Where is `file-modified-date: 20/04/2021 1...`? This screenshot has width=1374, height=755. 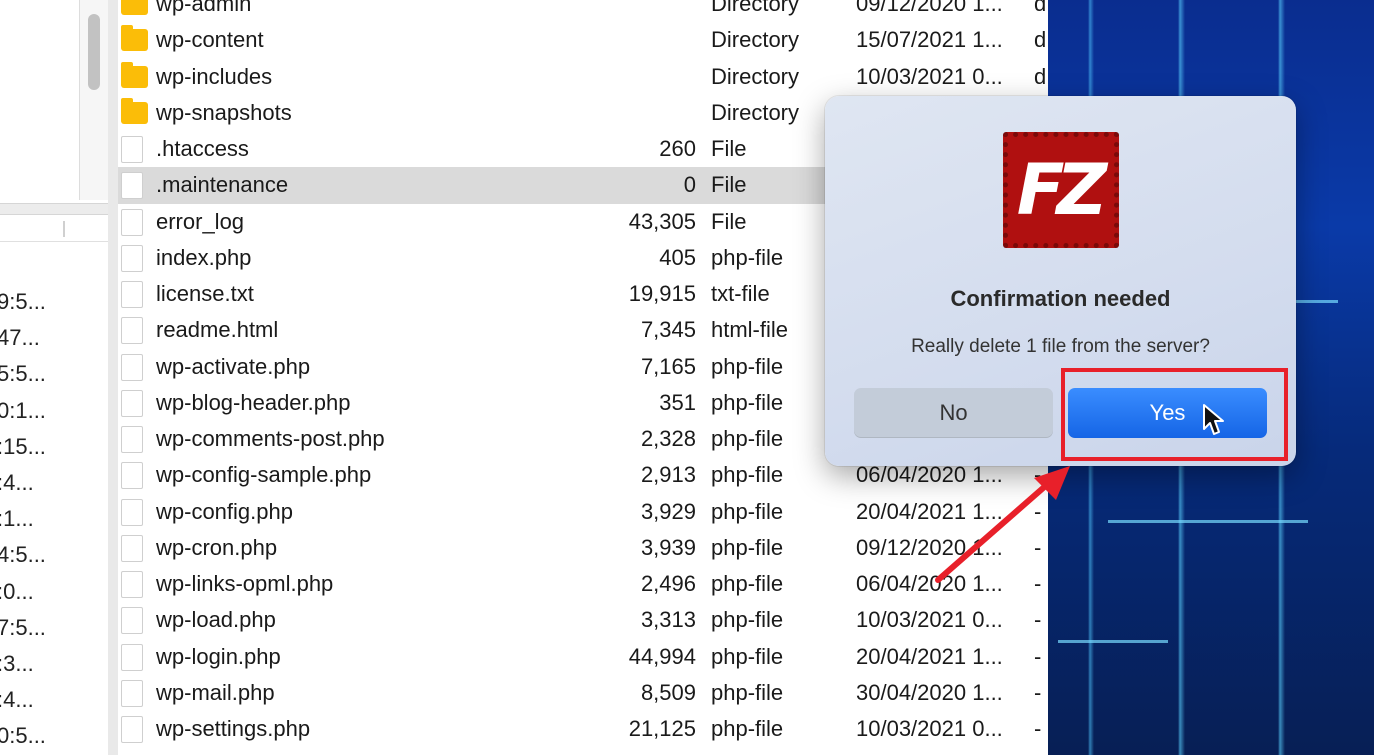
file-modified-date: 20/04/2021 1... is located at coordinates (929, 656).